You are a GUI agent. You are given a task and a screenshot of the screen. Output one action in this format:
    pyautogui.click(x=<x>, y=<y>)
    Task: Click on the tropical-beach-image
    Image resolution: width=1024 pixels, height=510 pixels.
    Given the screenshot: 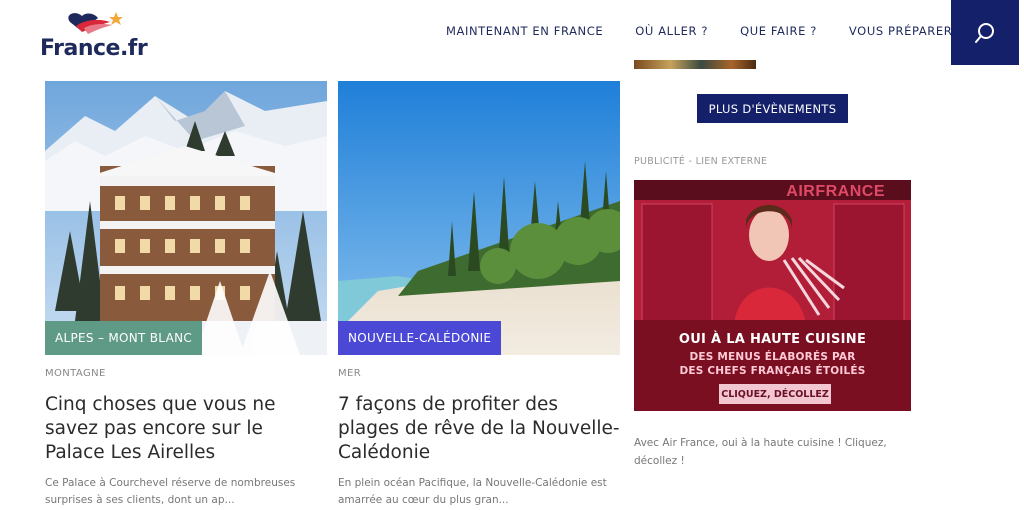 What is the action you would take?
    pyautogui.click(x=479, y=218)
    